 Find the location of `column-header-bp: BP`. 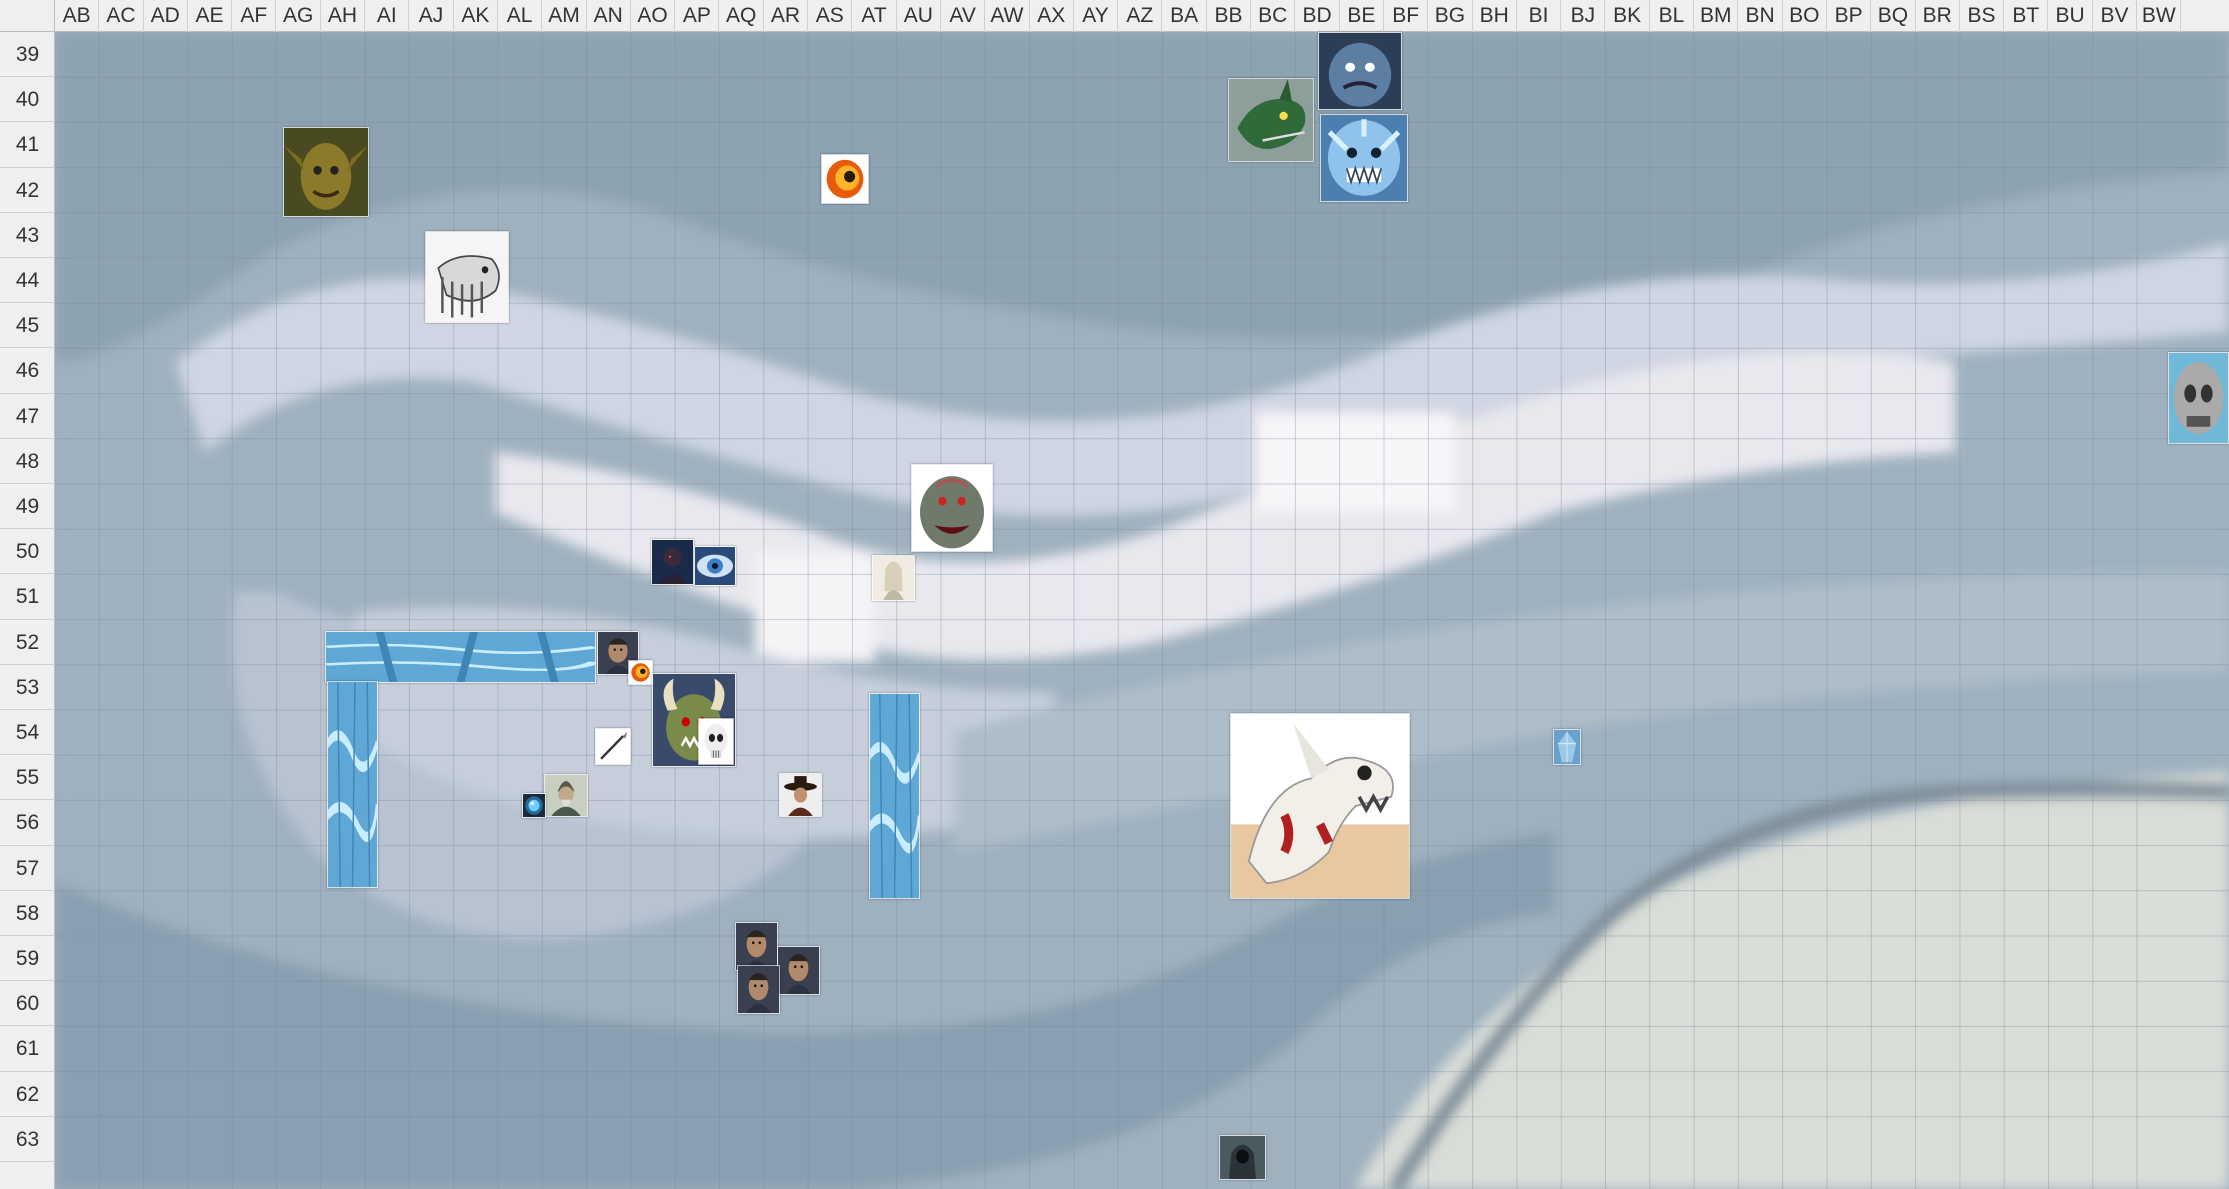

column-header-bp: BP is located at coordinates (1849, 16).